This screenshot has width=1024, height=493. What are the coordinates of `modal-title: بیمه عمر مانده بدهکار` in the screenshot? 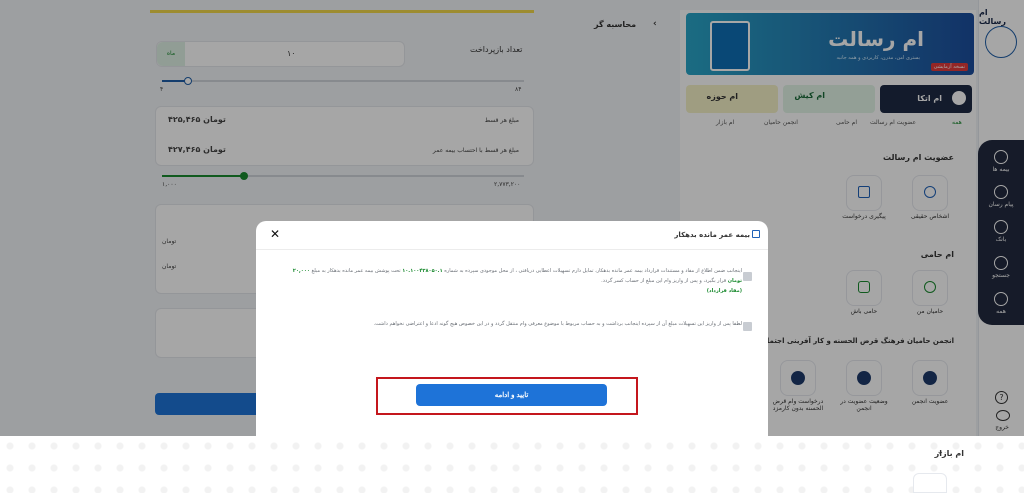 It's located at (712, 235).